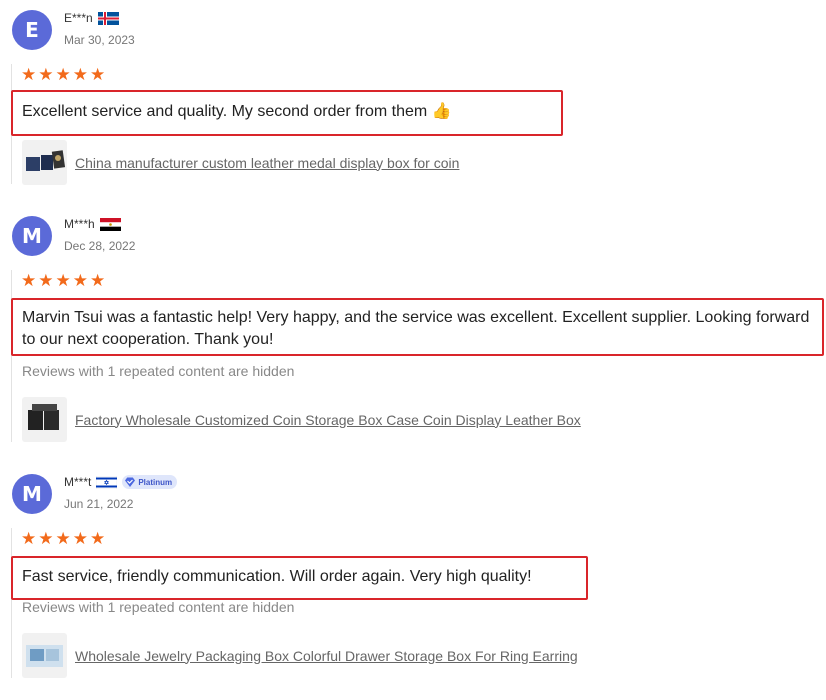 This screenshot has width=826, height=700. What do you see at coordinates (108, 18) in the screenshot?
I see `iceland-flag-icon` at bounding box center [108, 18].